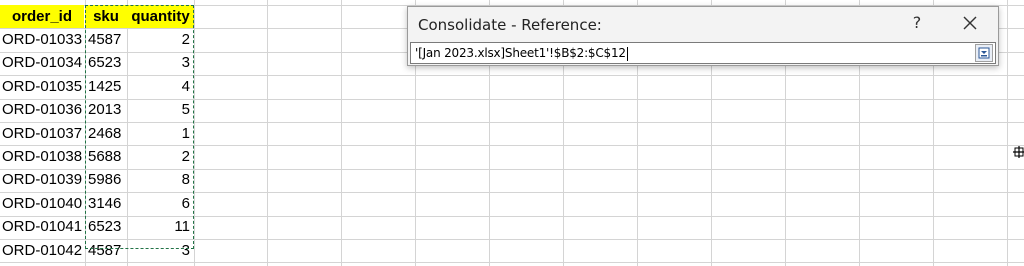 This screenshot has width=1024, height=266. I want to click on quantity-cell: 11, so click(160, 226).